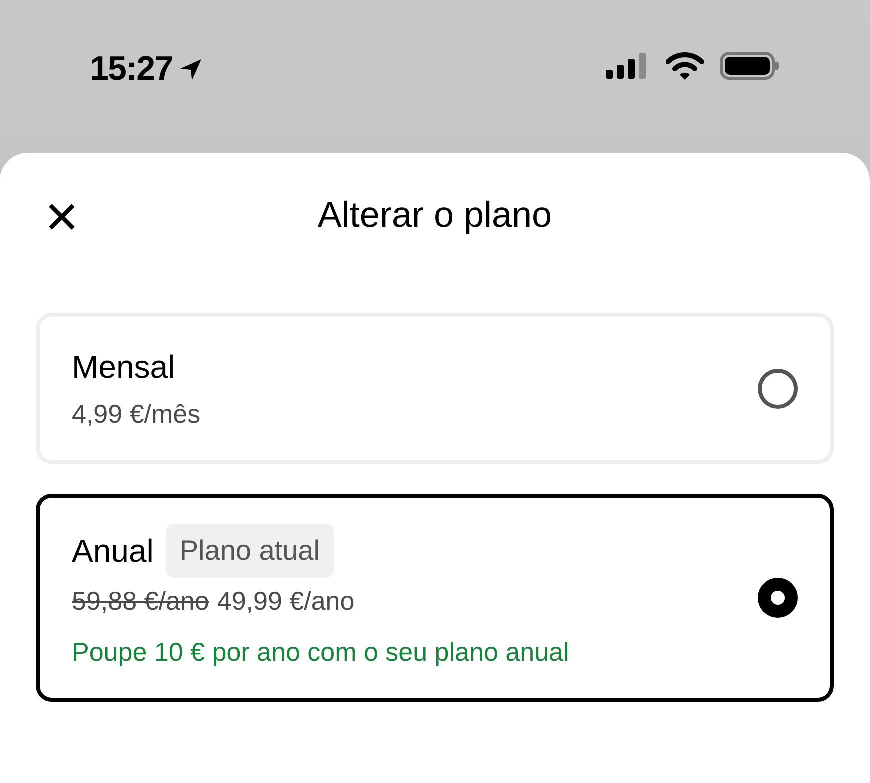 This screenshot has height=783, width=870. I want to click on savings-text: Poupe 10 € por ano com o seu plano anual, so click(321, 652).